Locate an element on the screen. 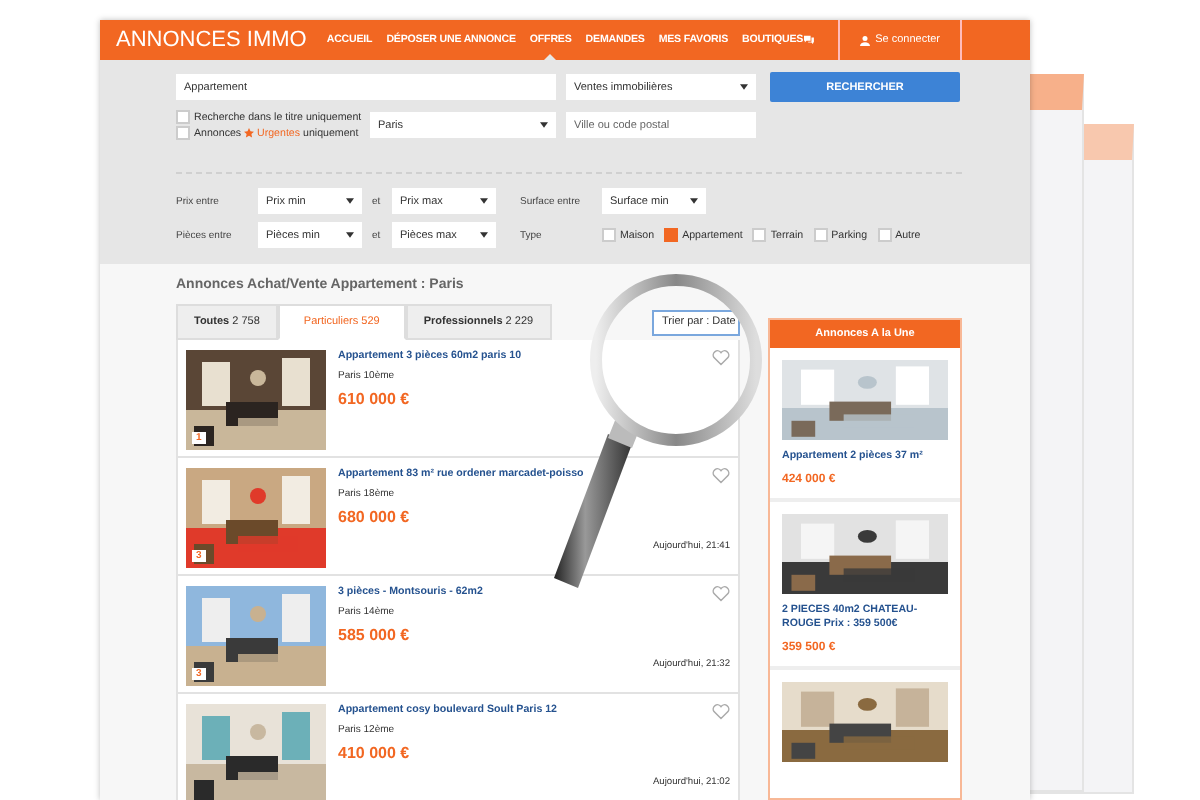  chat-icon is located at coordinates (808, 40).